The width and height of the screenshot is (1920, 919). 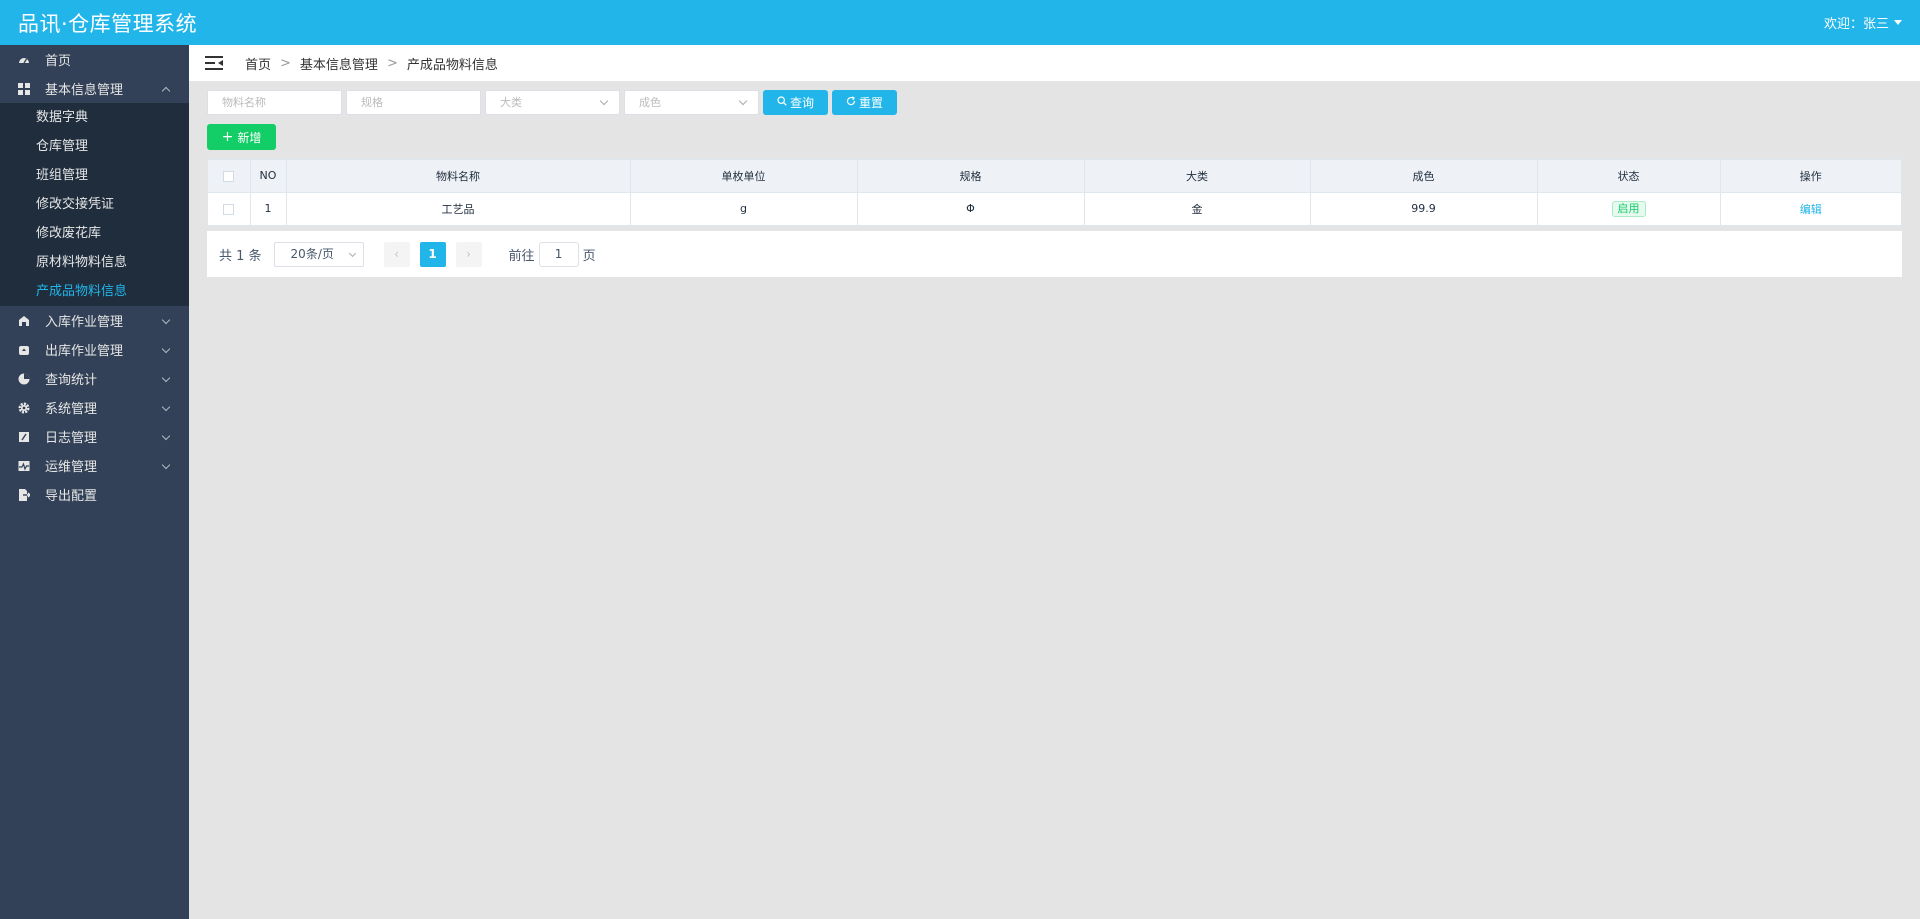 What do you see at coordinates (413, 102) in the screenshot?
I see `spec-input: 规格` at bounding box center [413, 102].